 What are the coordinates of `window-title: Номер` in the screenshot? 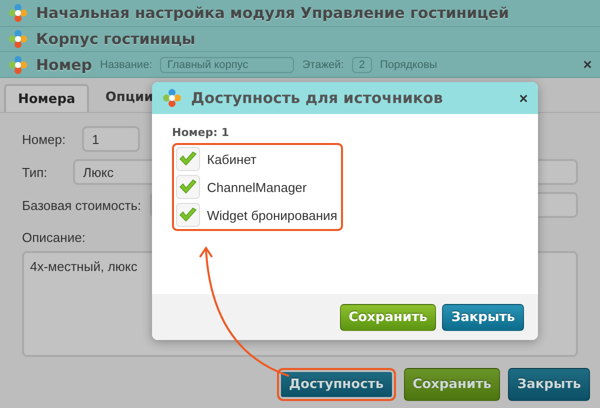 It's located at (64, 65).